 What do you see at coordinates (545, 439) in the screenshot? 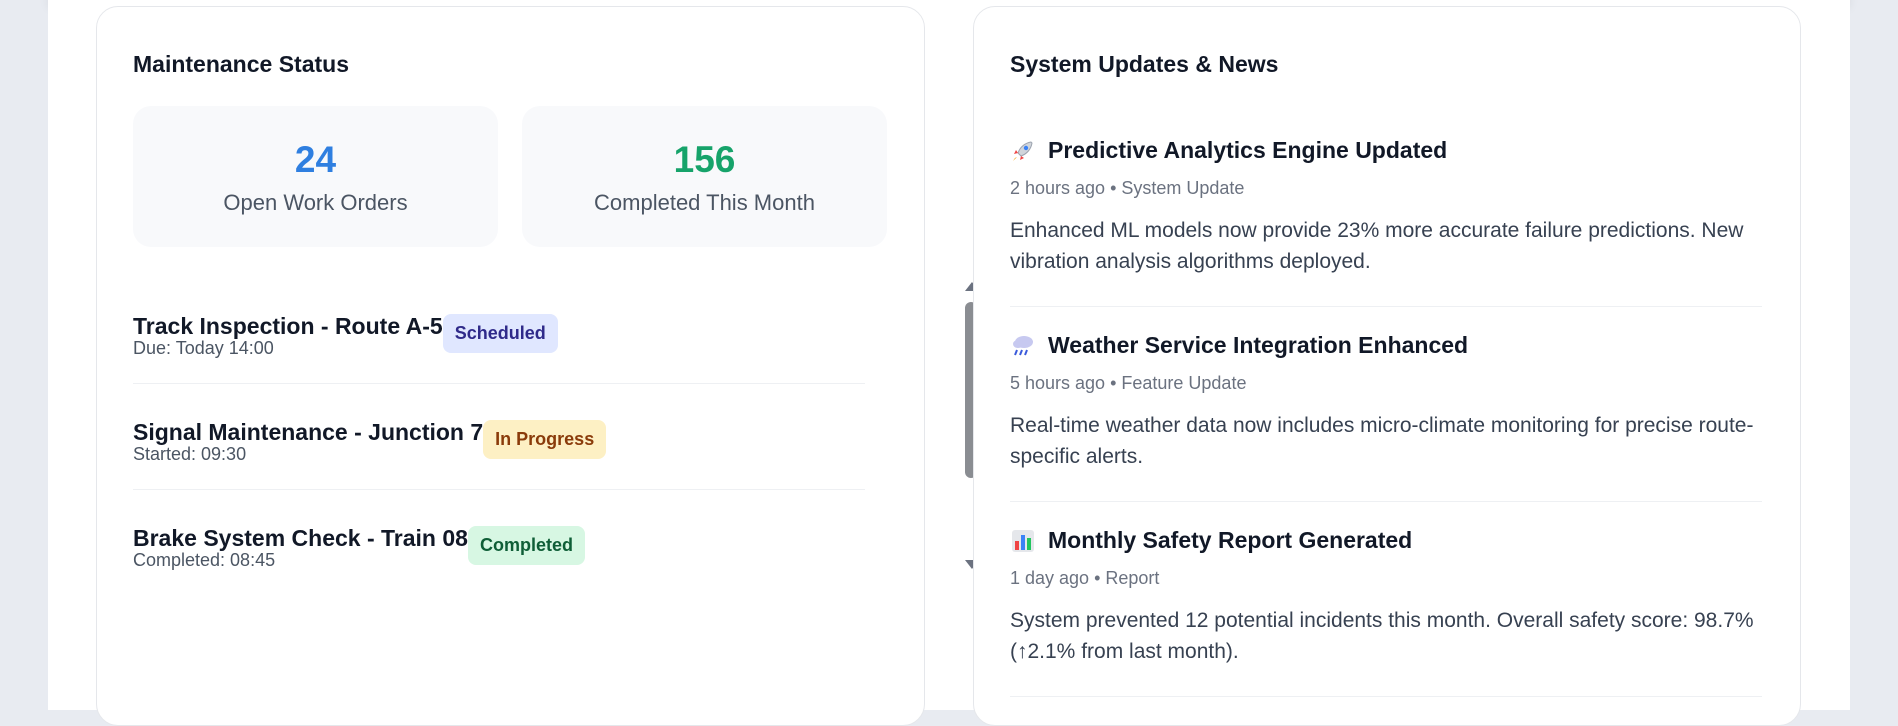
I see `status-badge: In Progress` at bounding box center [545, 439].